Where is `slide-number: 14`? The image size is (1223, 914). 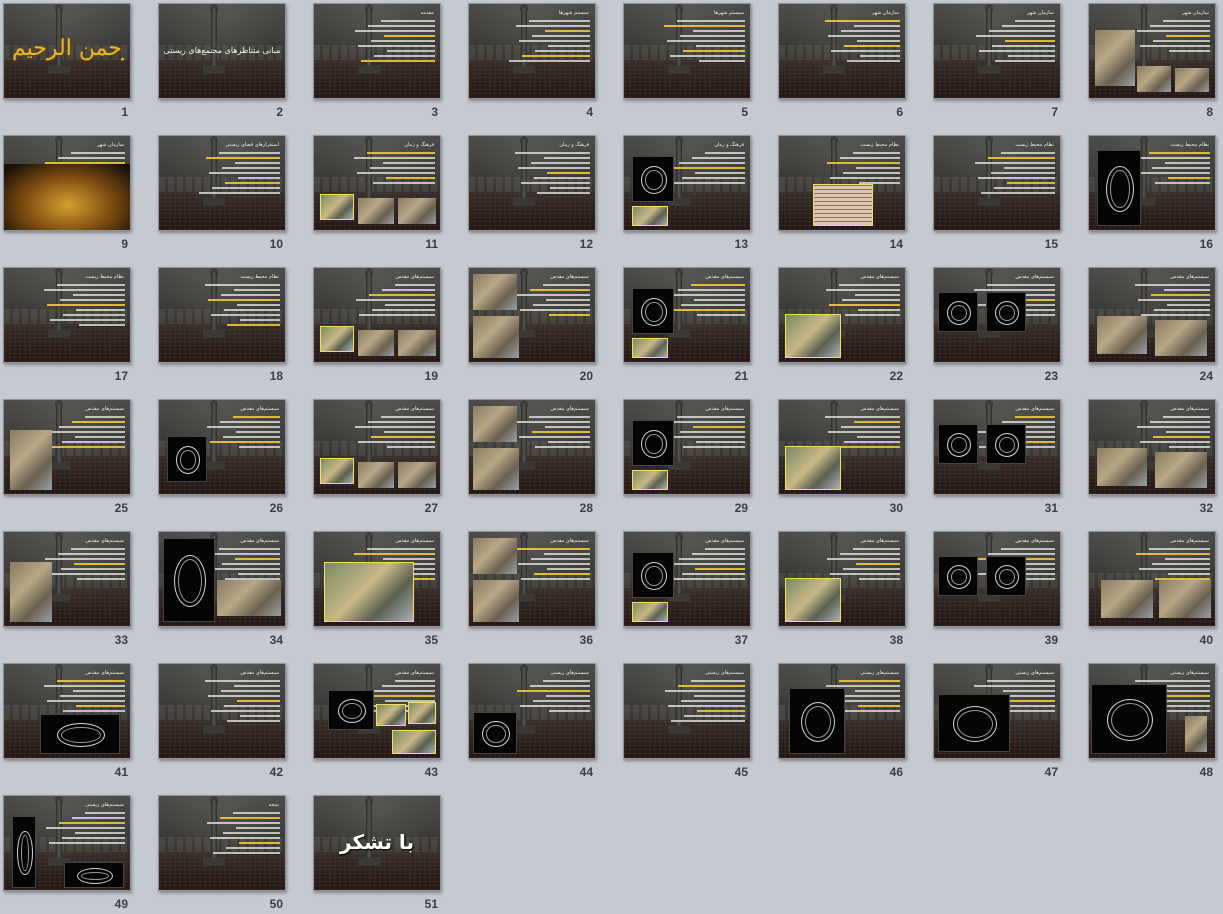
slide-number: 14 is located at coordinates (896, 244).